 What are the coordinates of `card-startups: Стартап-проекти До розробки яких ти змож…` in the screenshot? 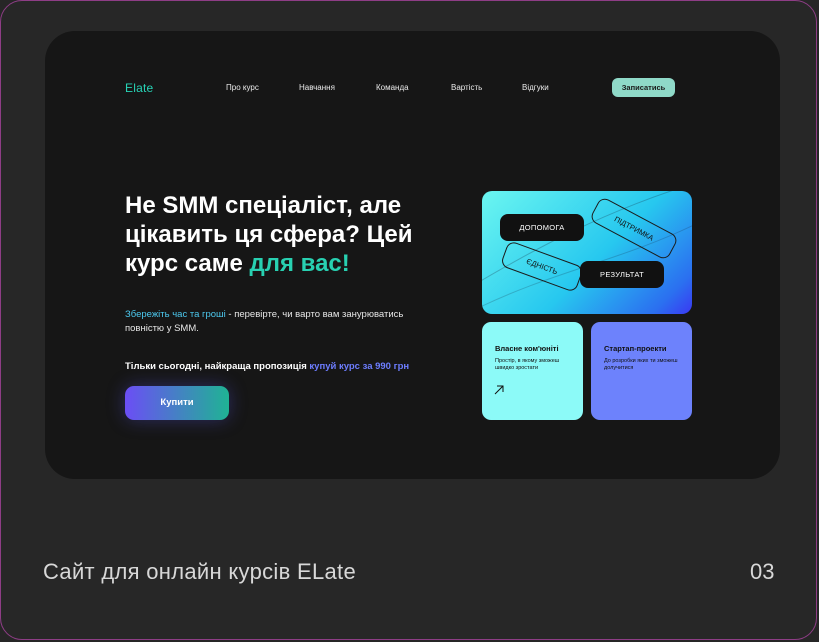 It's located at (641, 371).